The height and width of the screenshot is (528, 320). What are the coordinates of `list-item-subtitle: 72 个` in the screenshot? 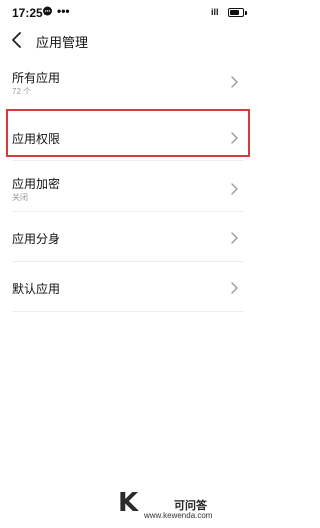 It's located at (22, 91).